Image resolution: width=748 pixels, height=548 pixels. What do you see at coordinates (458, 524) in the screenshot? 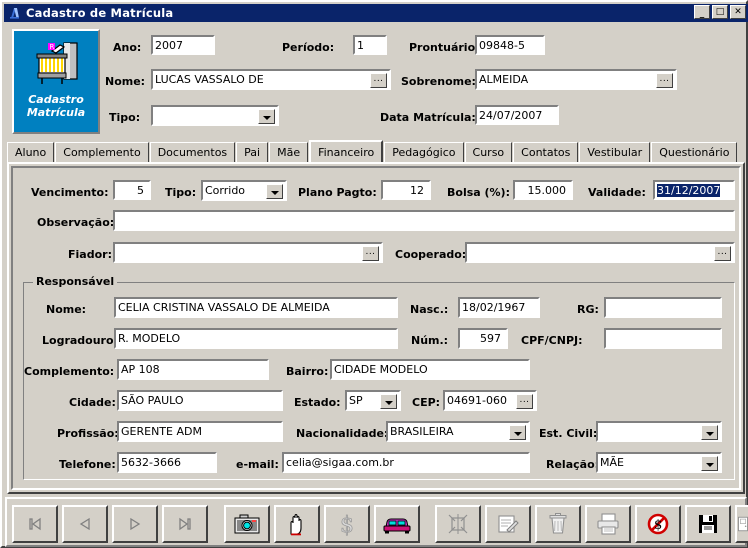
I see `new-record-button` at bounding box center [458, 524].